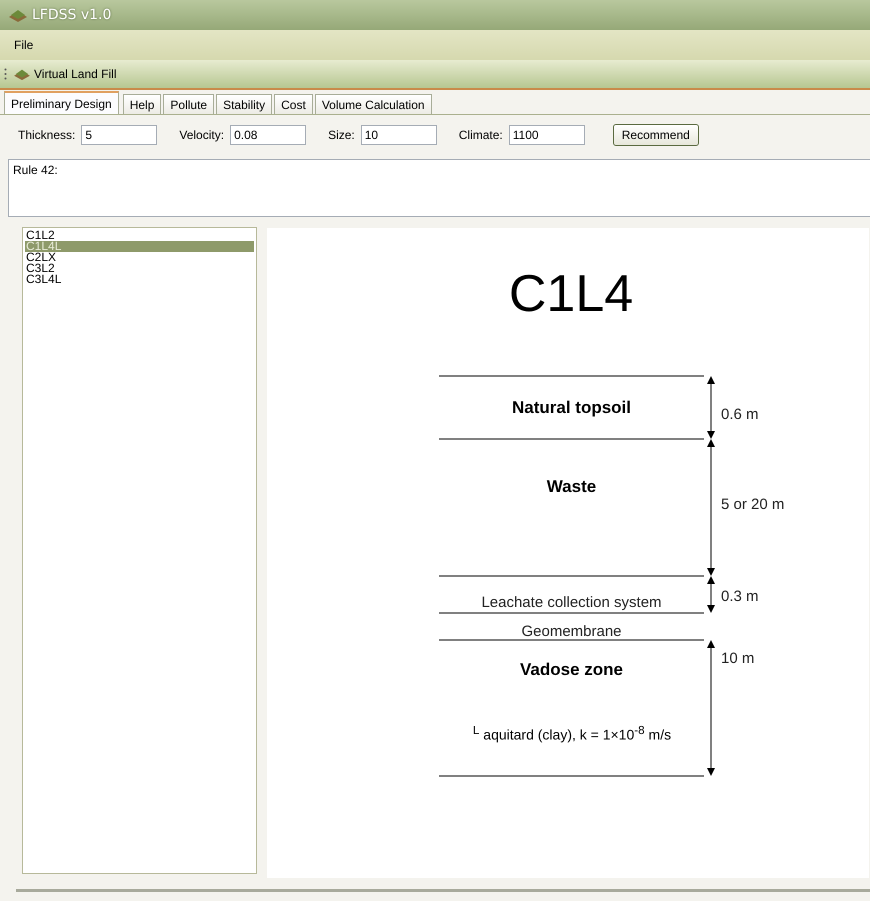 The width and height of the screenshot is (870, 901). Describe the element at coordinates (655, 135) in the screenshot. I see `recommend-button: Recommend` at that location.